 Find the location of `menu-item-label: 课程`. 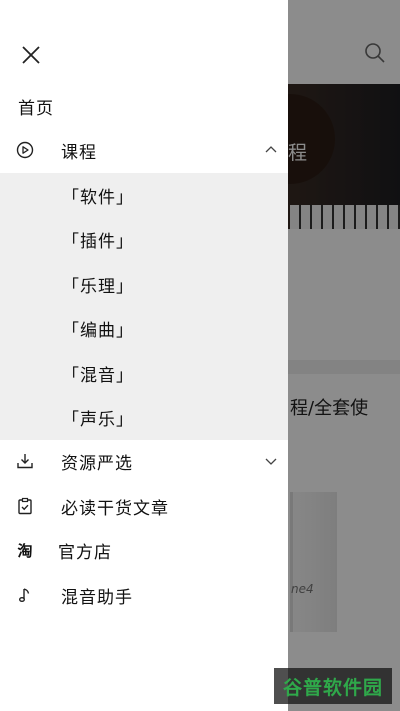

menu-item-label: 课程 is located at coordinates (79, 152).